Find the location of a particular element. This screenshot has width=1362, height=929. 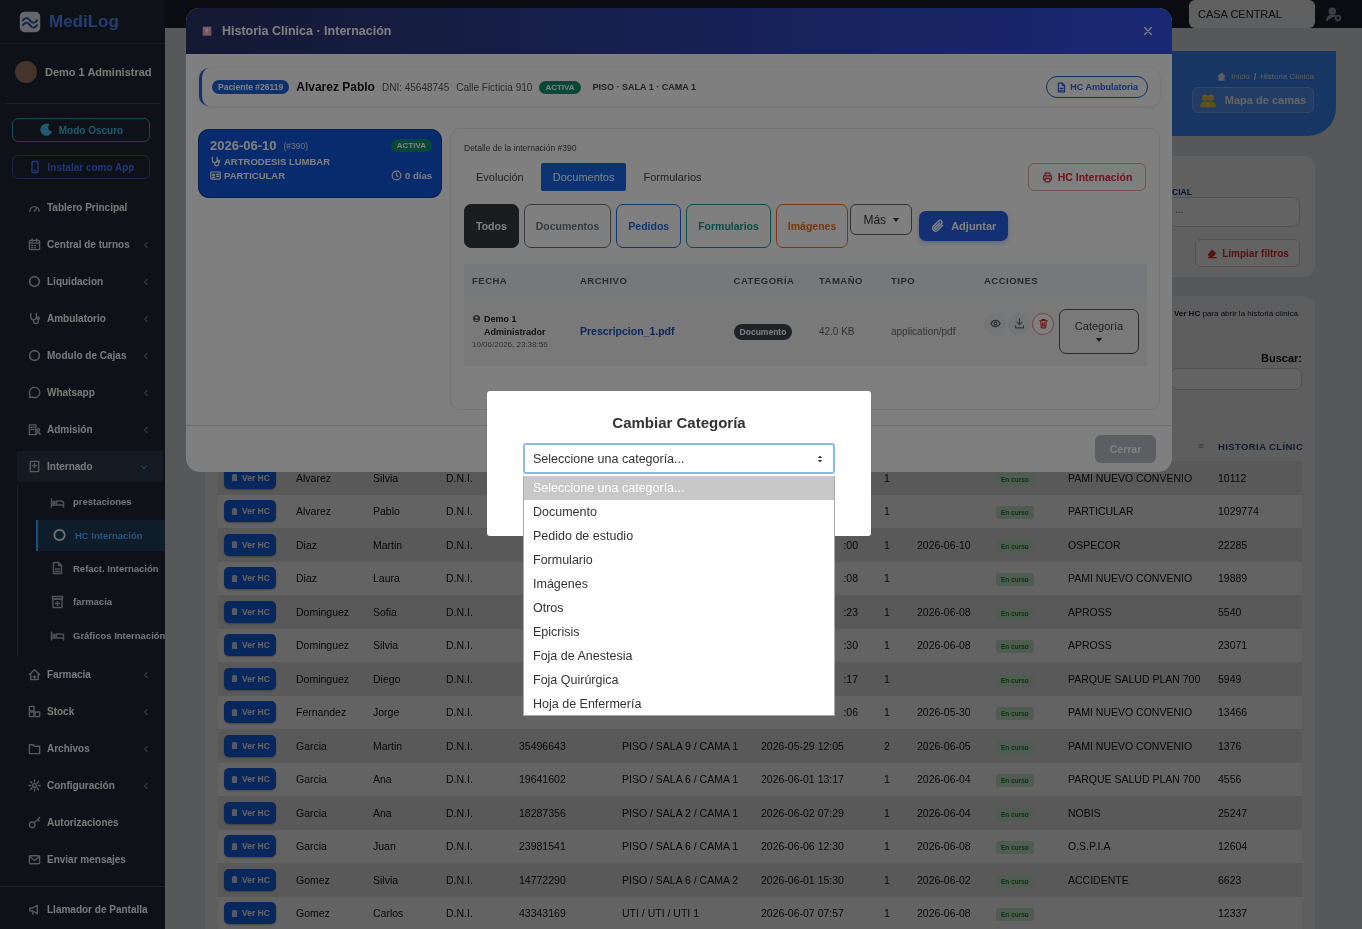

clear-filters-button: Limpiar filtros is located at coordinates (1247, 253).